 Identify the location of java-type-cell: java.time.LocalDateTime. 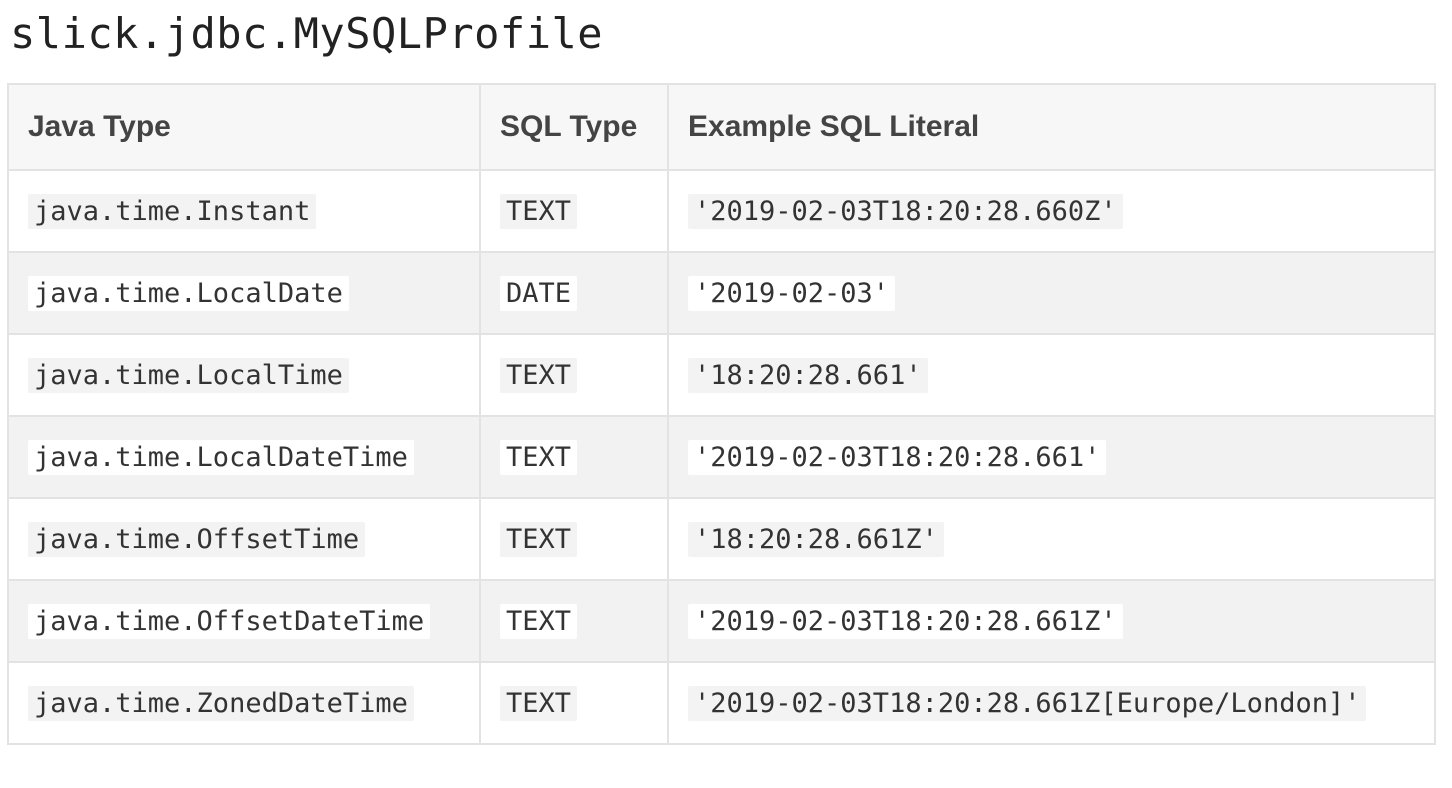
(244, 457).